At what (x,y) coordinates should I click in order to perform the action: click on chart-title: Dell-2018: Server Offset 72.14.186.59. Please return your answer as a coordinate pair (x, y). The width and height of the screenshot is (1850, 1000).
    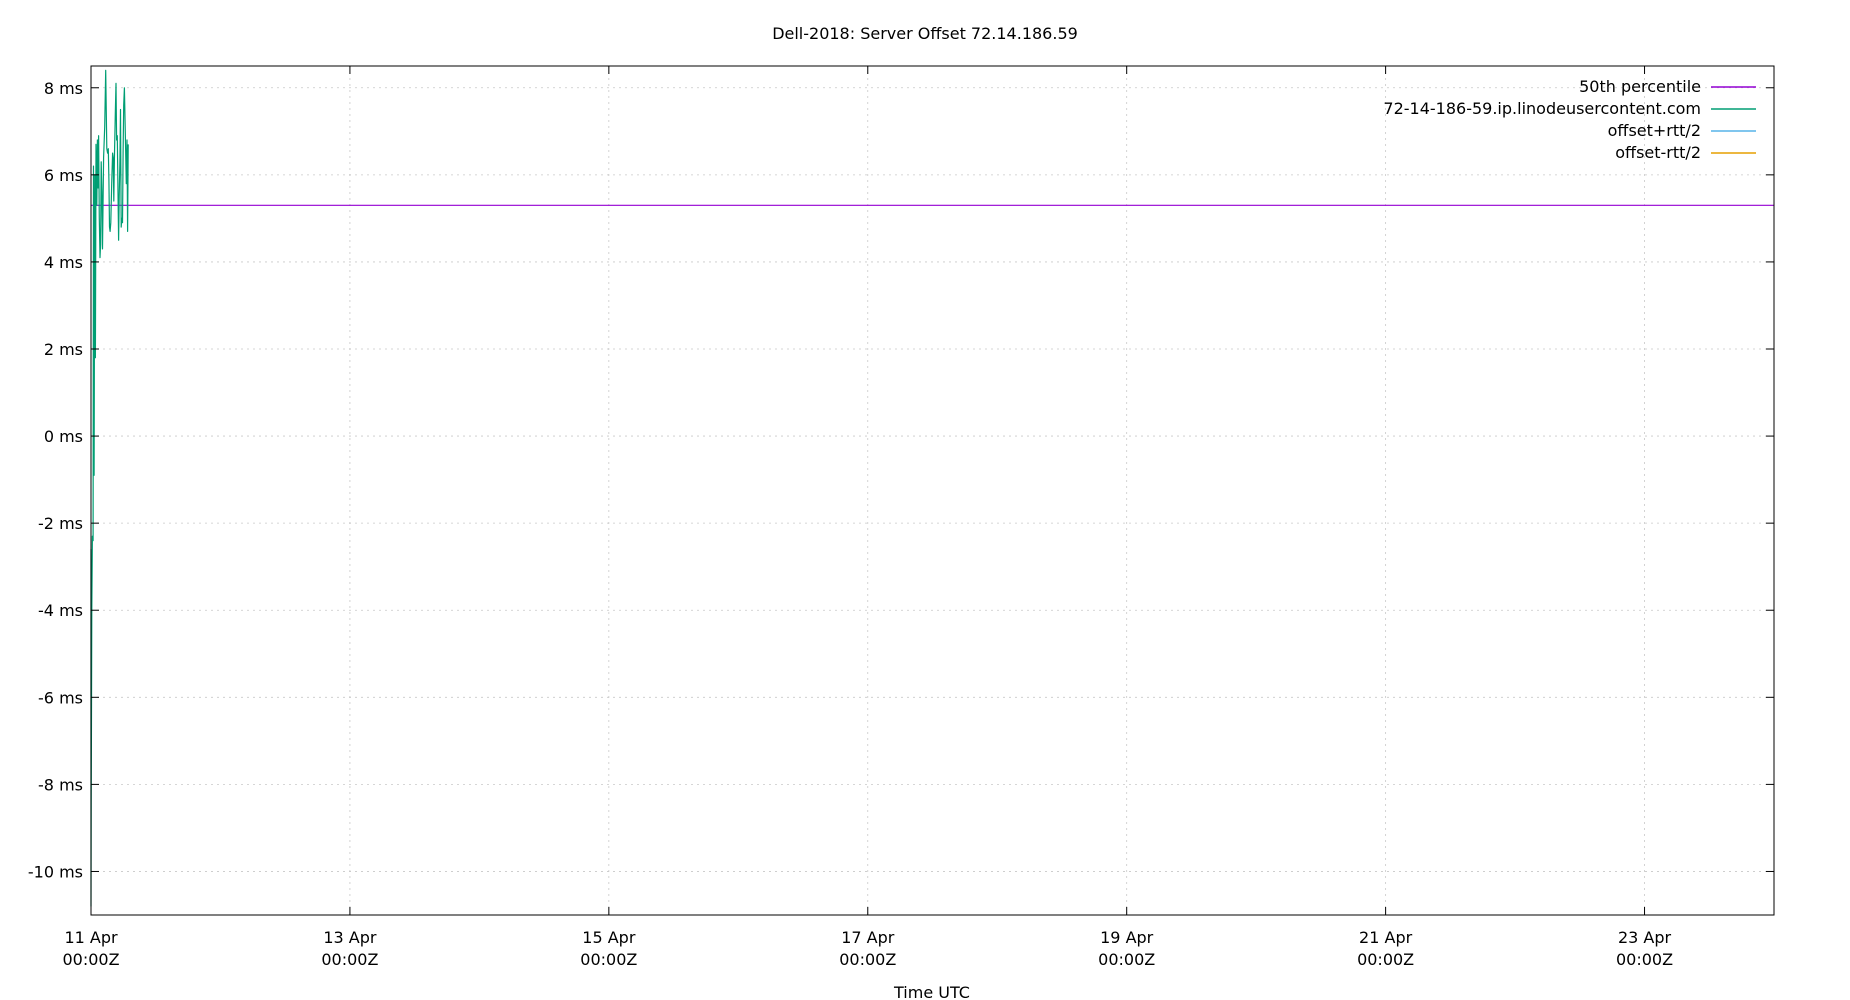
    Looking at the image, I should click on (925, 33).